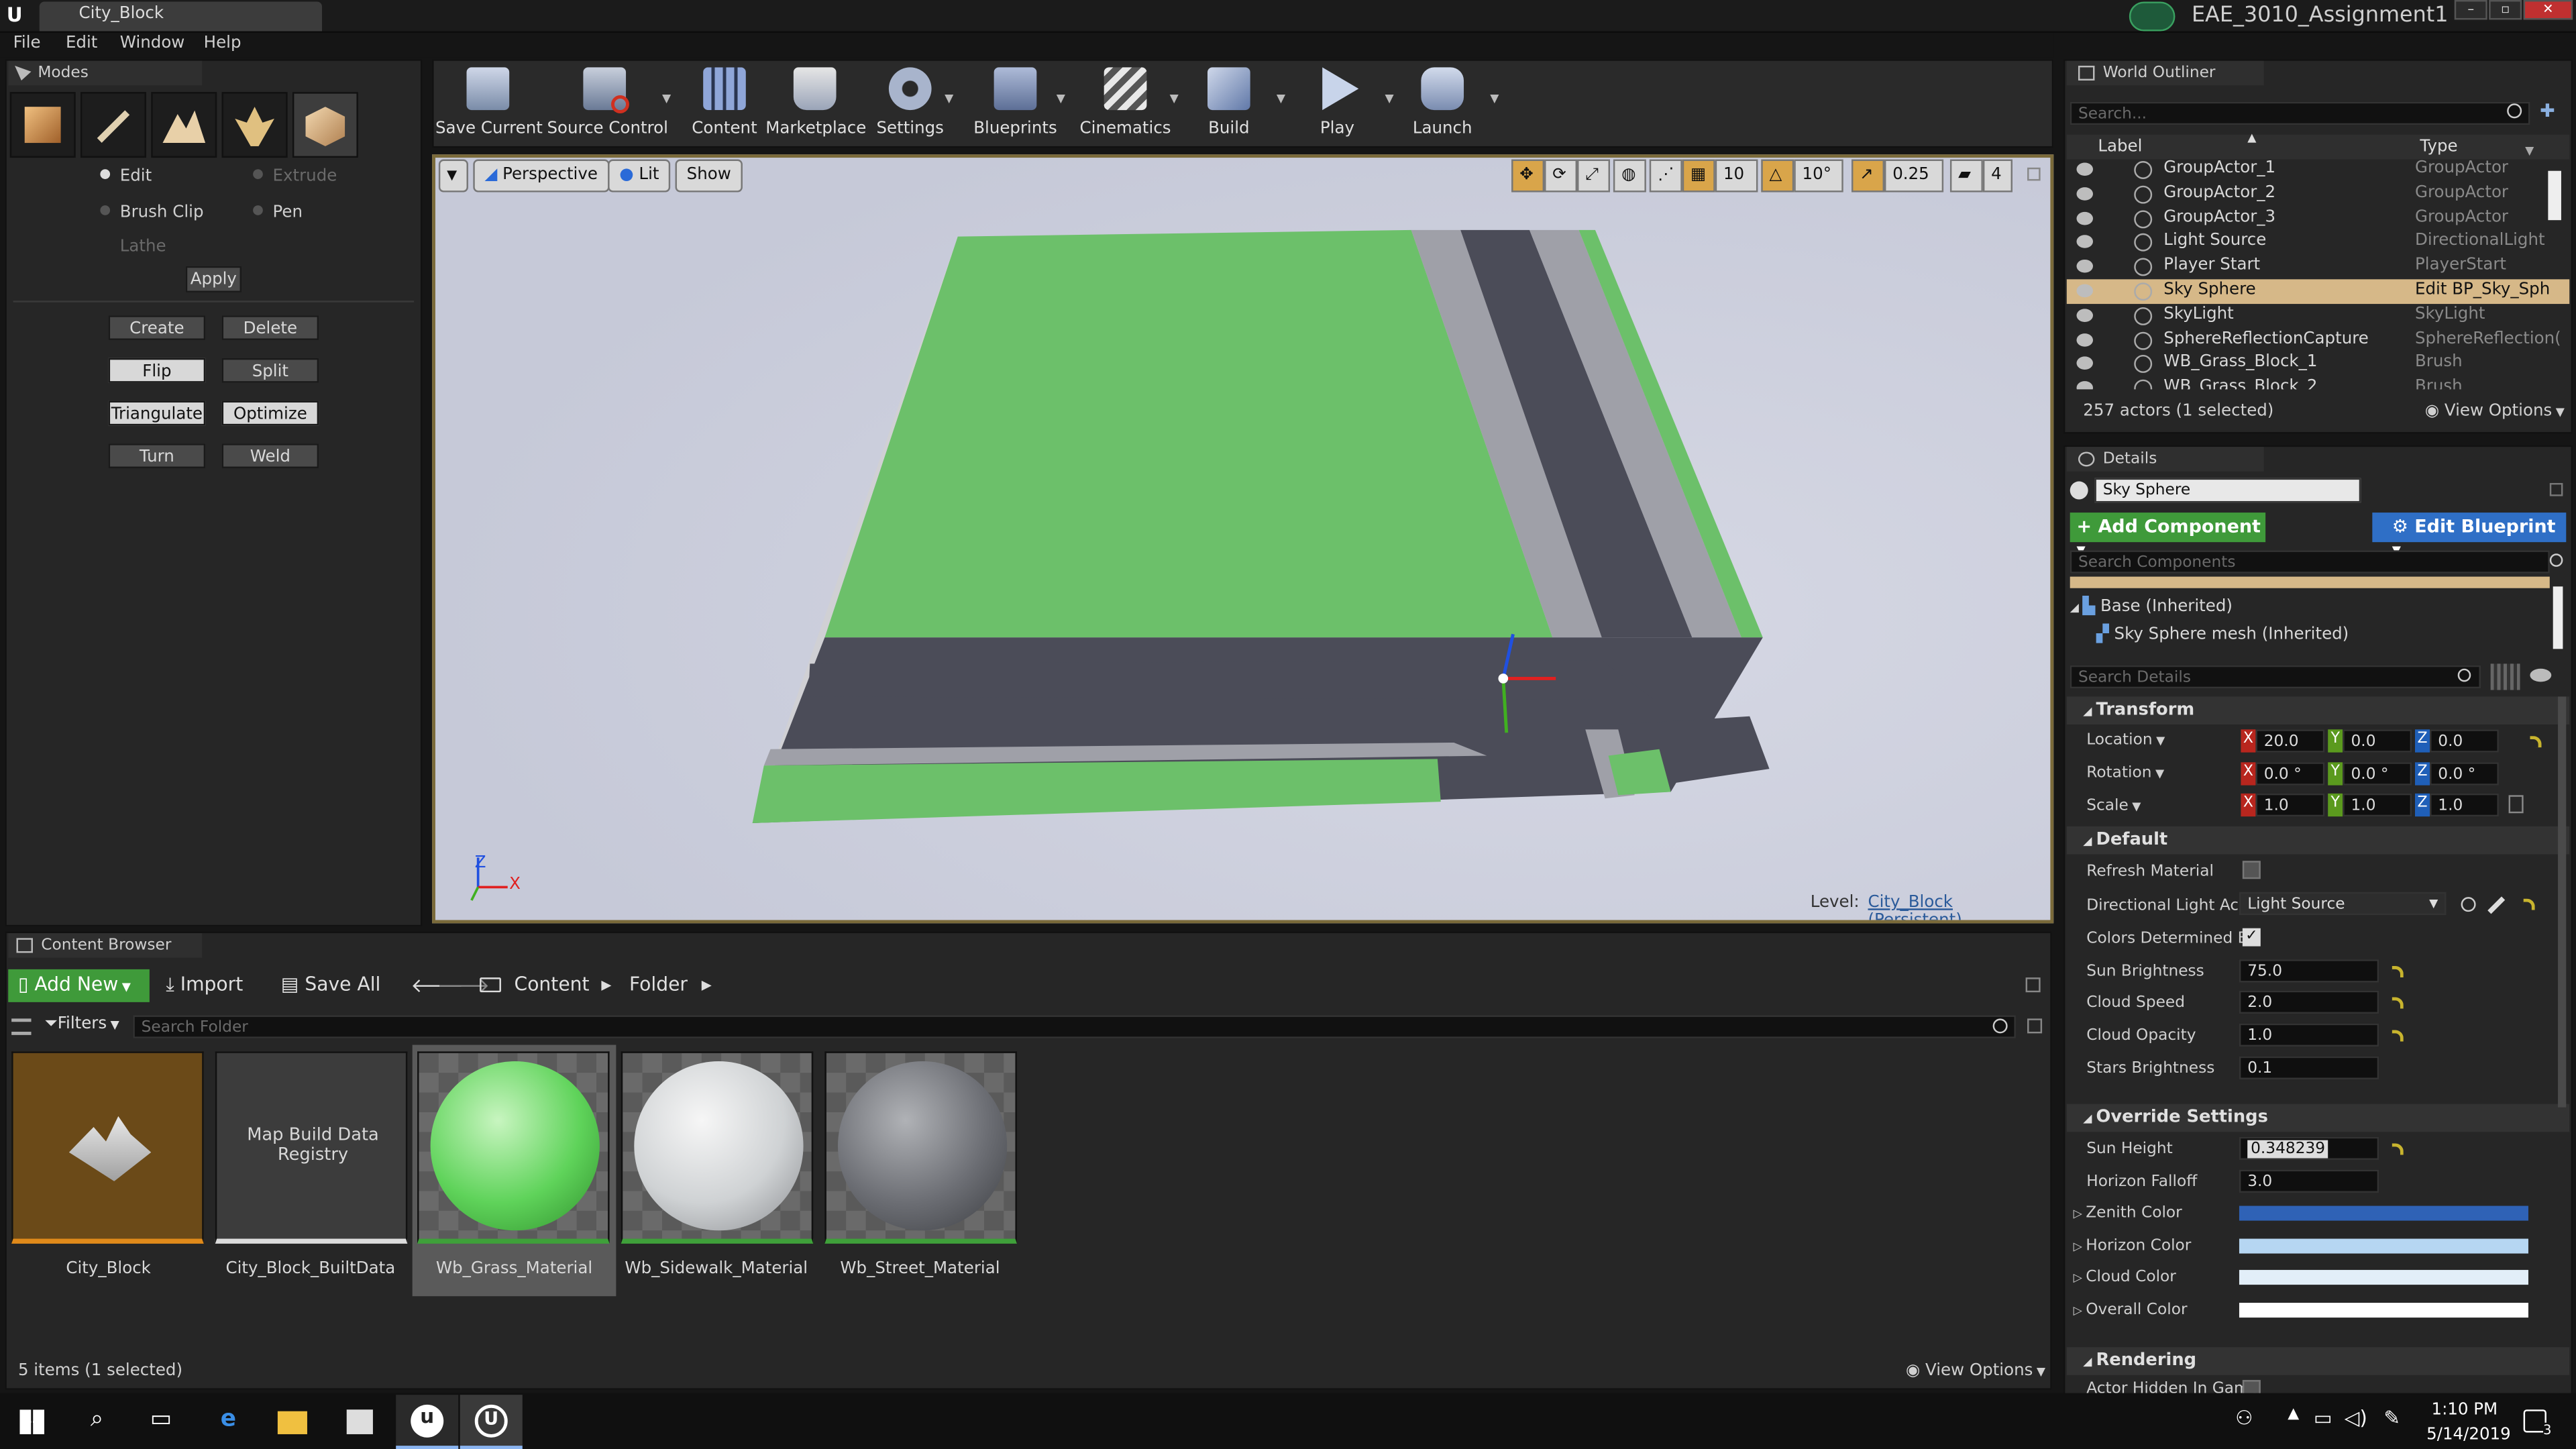 This screenshot has height=1449, width=2576. Describe the element at coordinates (2548, 10) in the screenshot. I see `close-button: ✕` at that location.